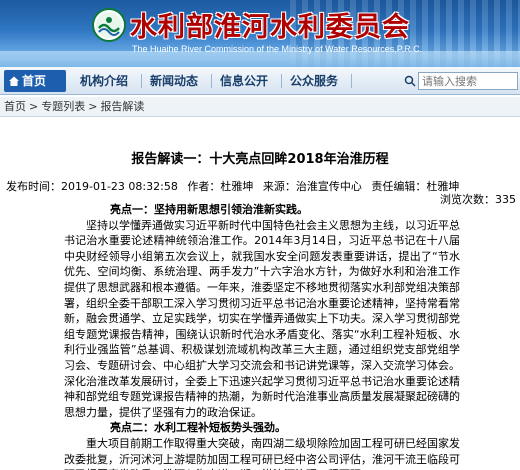 The width and height of the screenshot is (520, 470). I want to click on main-nav: 首页 机构介绍 新闻动态 信息公开 公众服务, so click(260, 81).